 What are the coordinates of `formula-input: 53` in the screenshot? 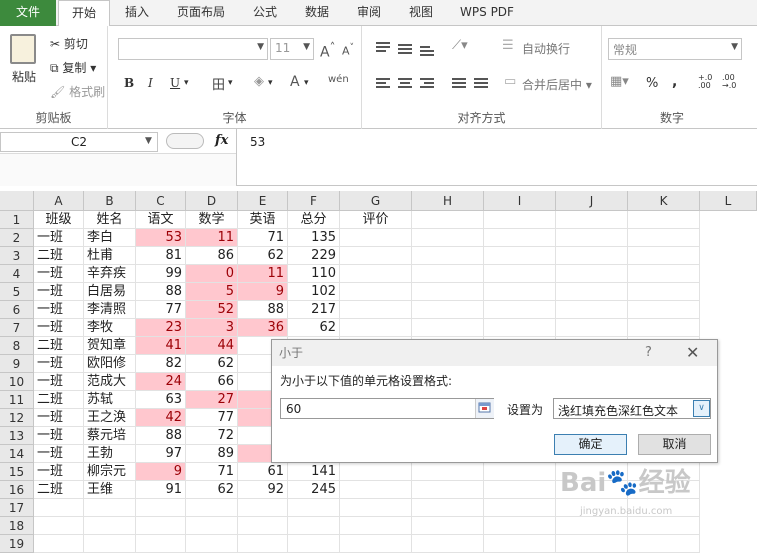 It's located at (257, 142).